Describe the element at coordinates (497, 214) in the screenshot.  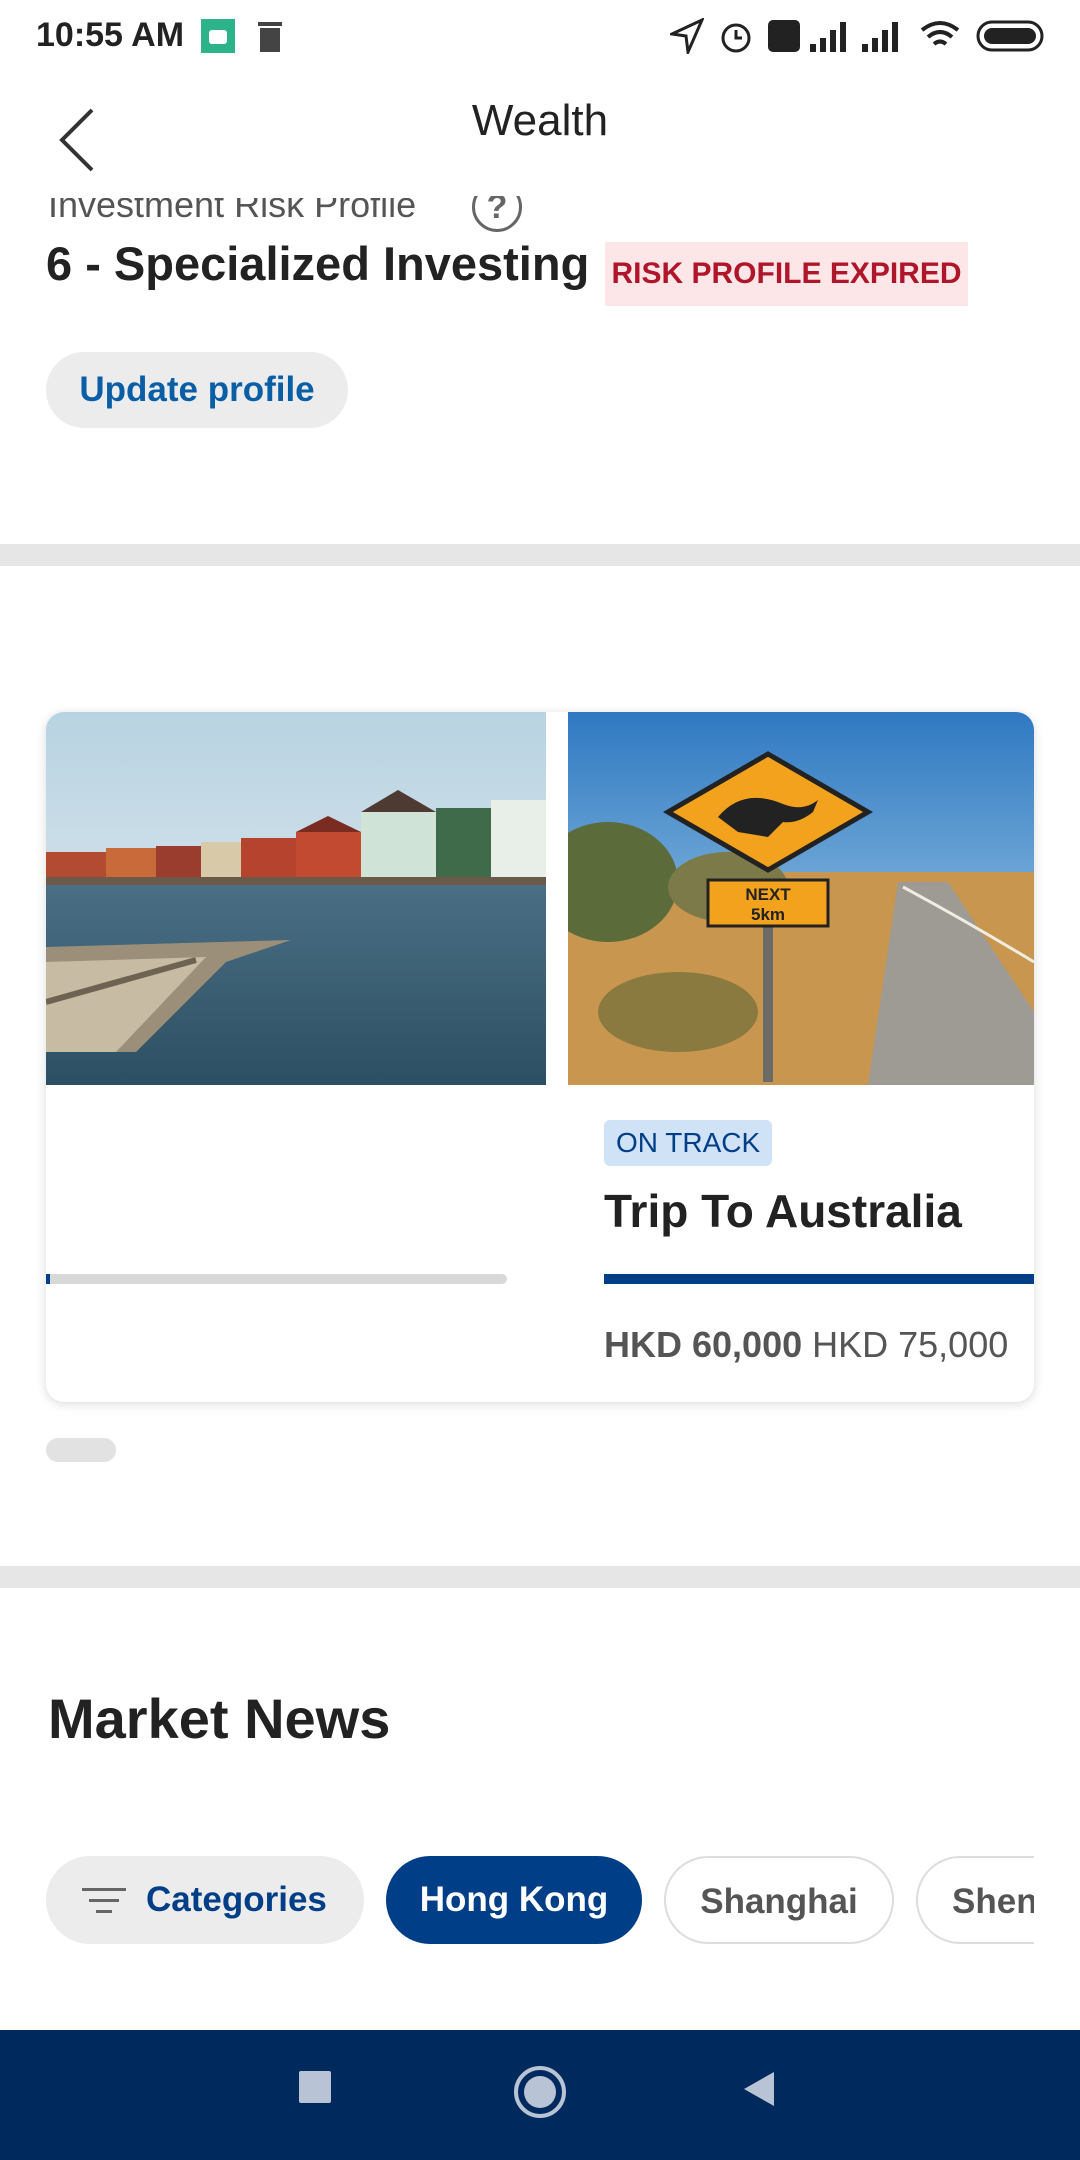
I see `help-icon: ?` at that location.